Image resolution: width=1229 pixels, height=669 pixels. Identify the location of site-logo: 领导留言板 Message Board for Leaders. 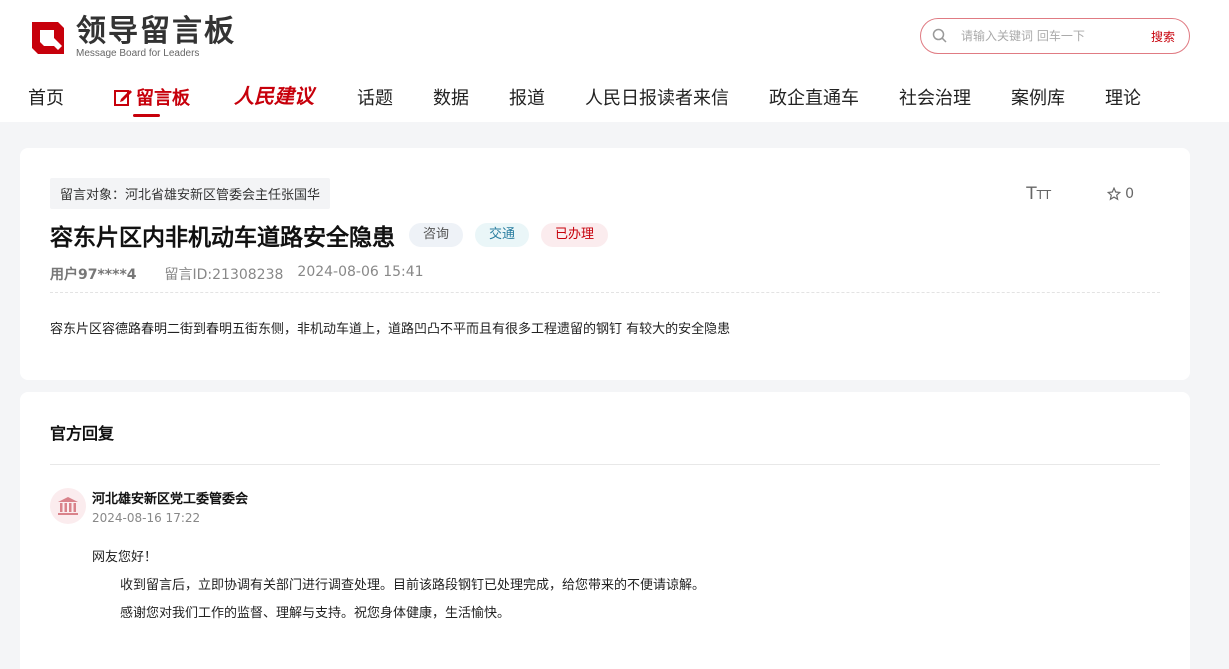
(132, 38).